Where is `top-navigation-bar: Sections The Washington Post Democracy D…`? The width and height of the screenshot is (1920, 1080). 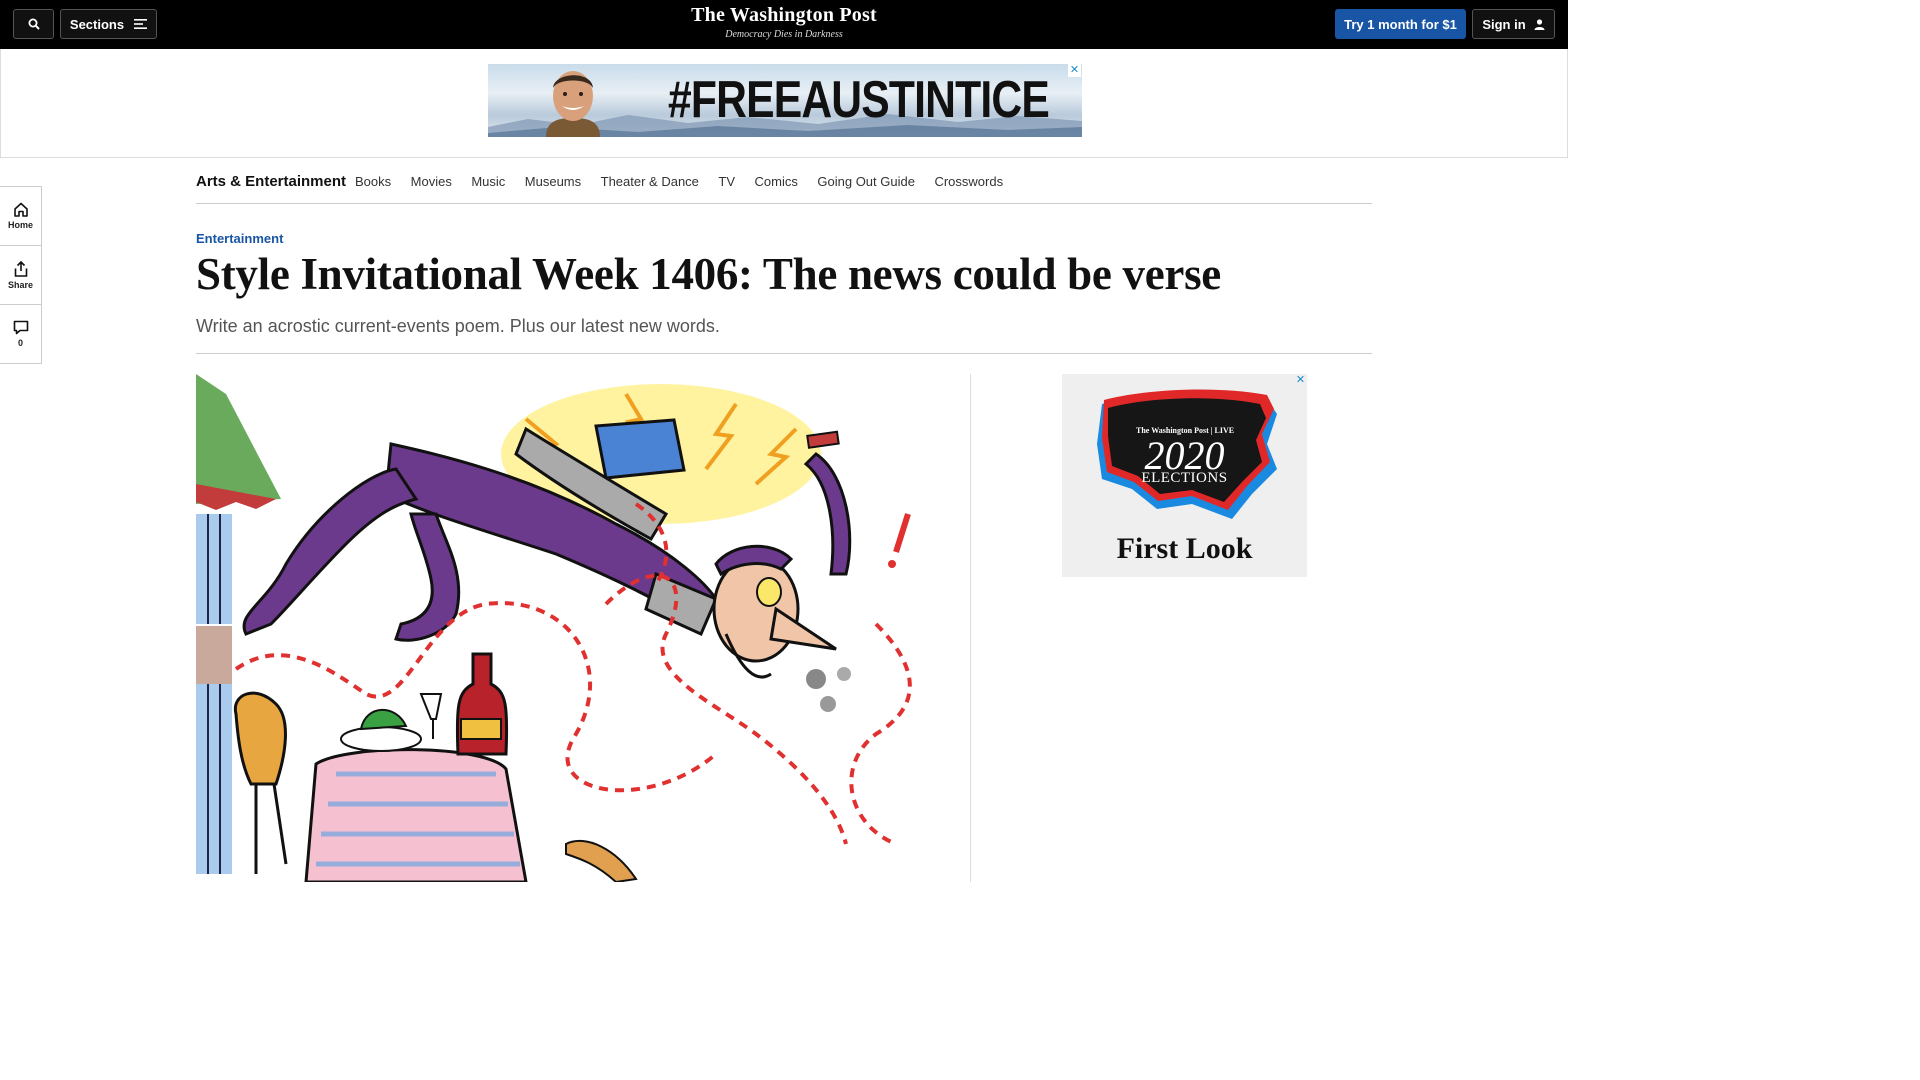 top-navigation-bar: Sections The Washington Post Democracy D… is located at coordinates (784, 24).